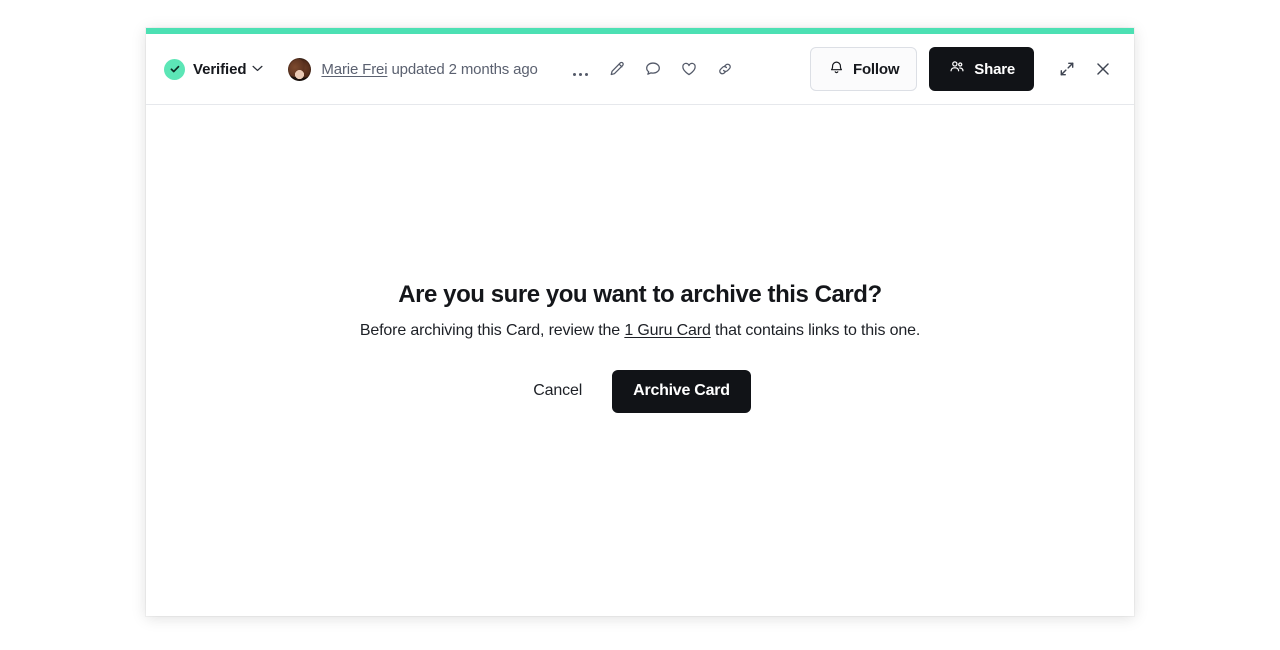 This screenshot has width=1280, height=650. Describe the element at coordinates (462, 69) in the screenshot. I see `updated-timestamp: updated 2 months ago` at that location.